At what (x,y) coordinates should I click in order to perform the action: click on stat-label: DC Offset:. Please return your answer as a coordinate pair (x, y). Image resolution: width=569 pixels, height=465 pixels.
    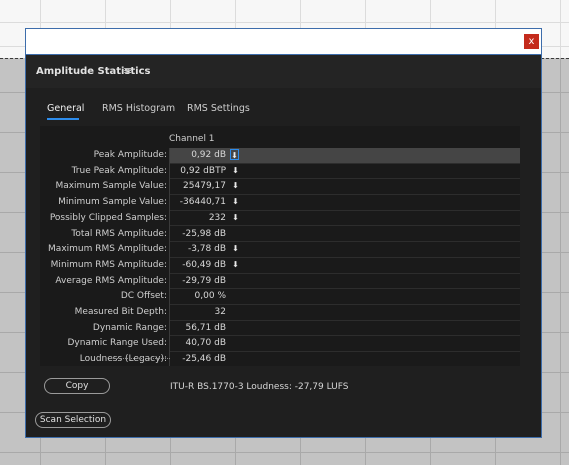
    Looking at the image, I should click on (143, 296).